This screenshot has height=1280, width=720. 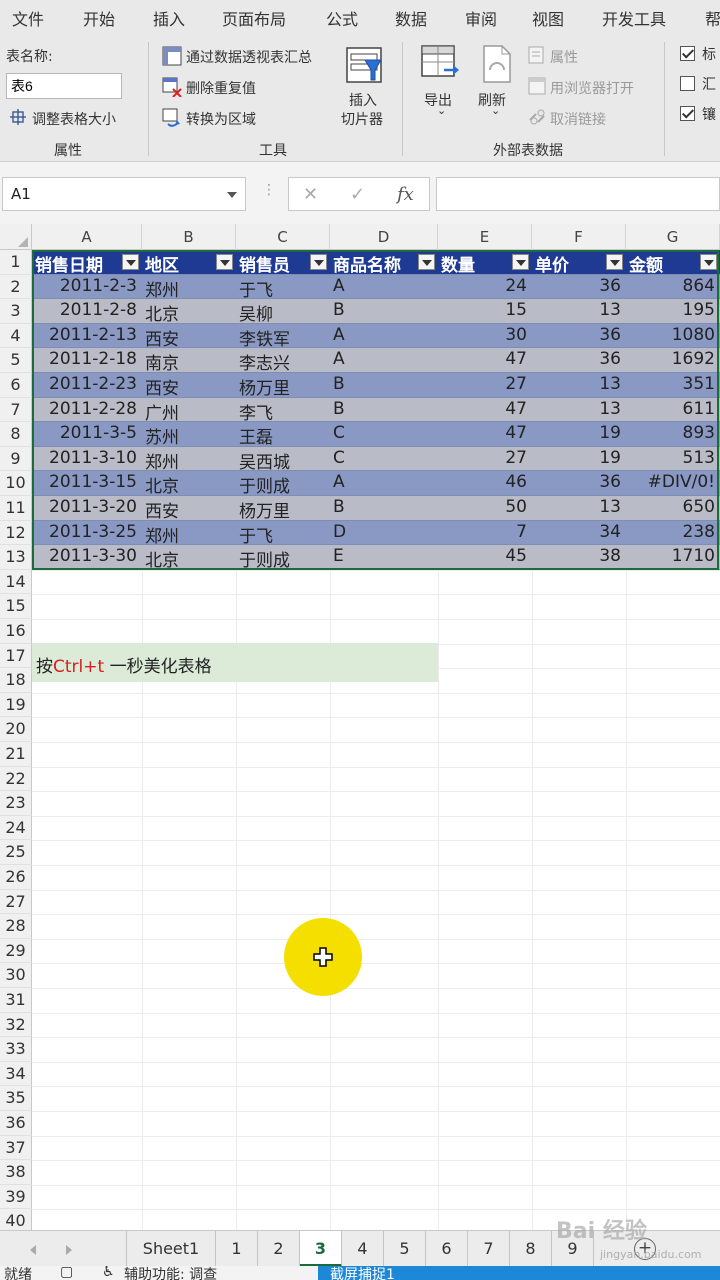 What do you see at coordinates (16, 680) in the screenshot?
I see `row-header: 18` at bounding box center [16, 680].